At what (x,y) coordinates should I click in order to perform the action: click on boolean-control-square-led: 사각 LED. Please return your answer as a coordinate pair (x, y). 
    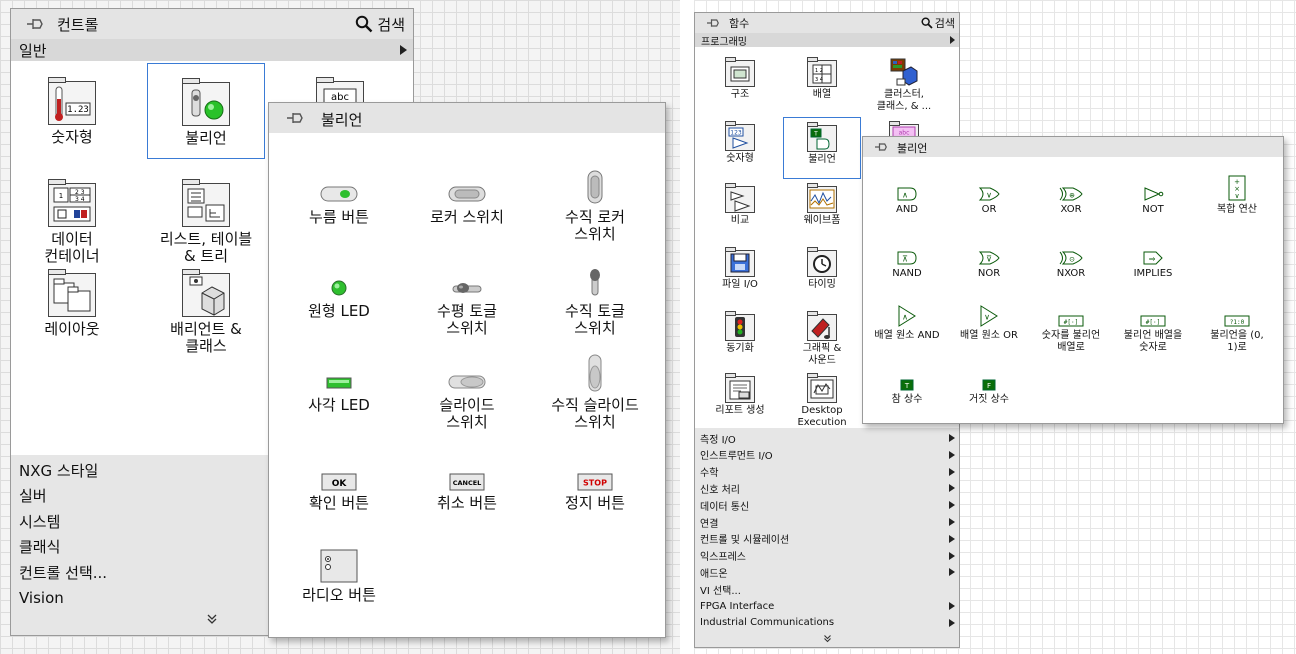
    Looking at the image, I should click on (339, 396).